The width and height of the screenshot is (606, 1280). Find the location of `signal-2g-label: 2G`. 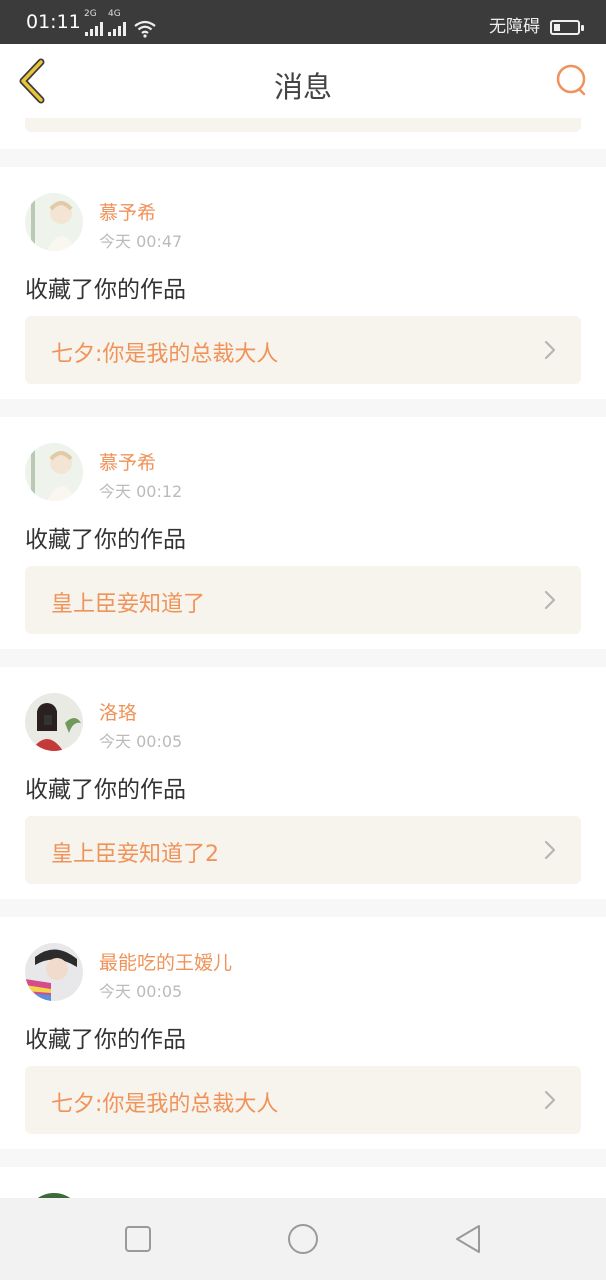

signal-2g-label: 2G is located at coordinates (90, 14).